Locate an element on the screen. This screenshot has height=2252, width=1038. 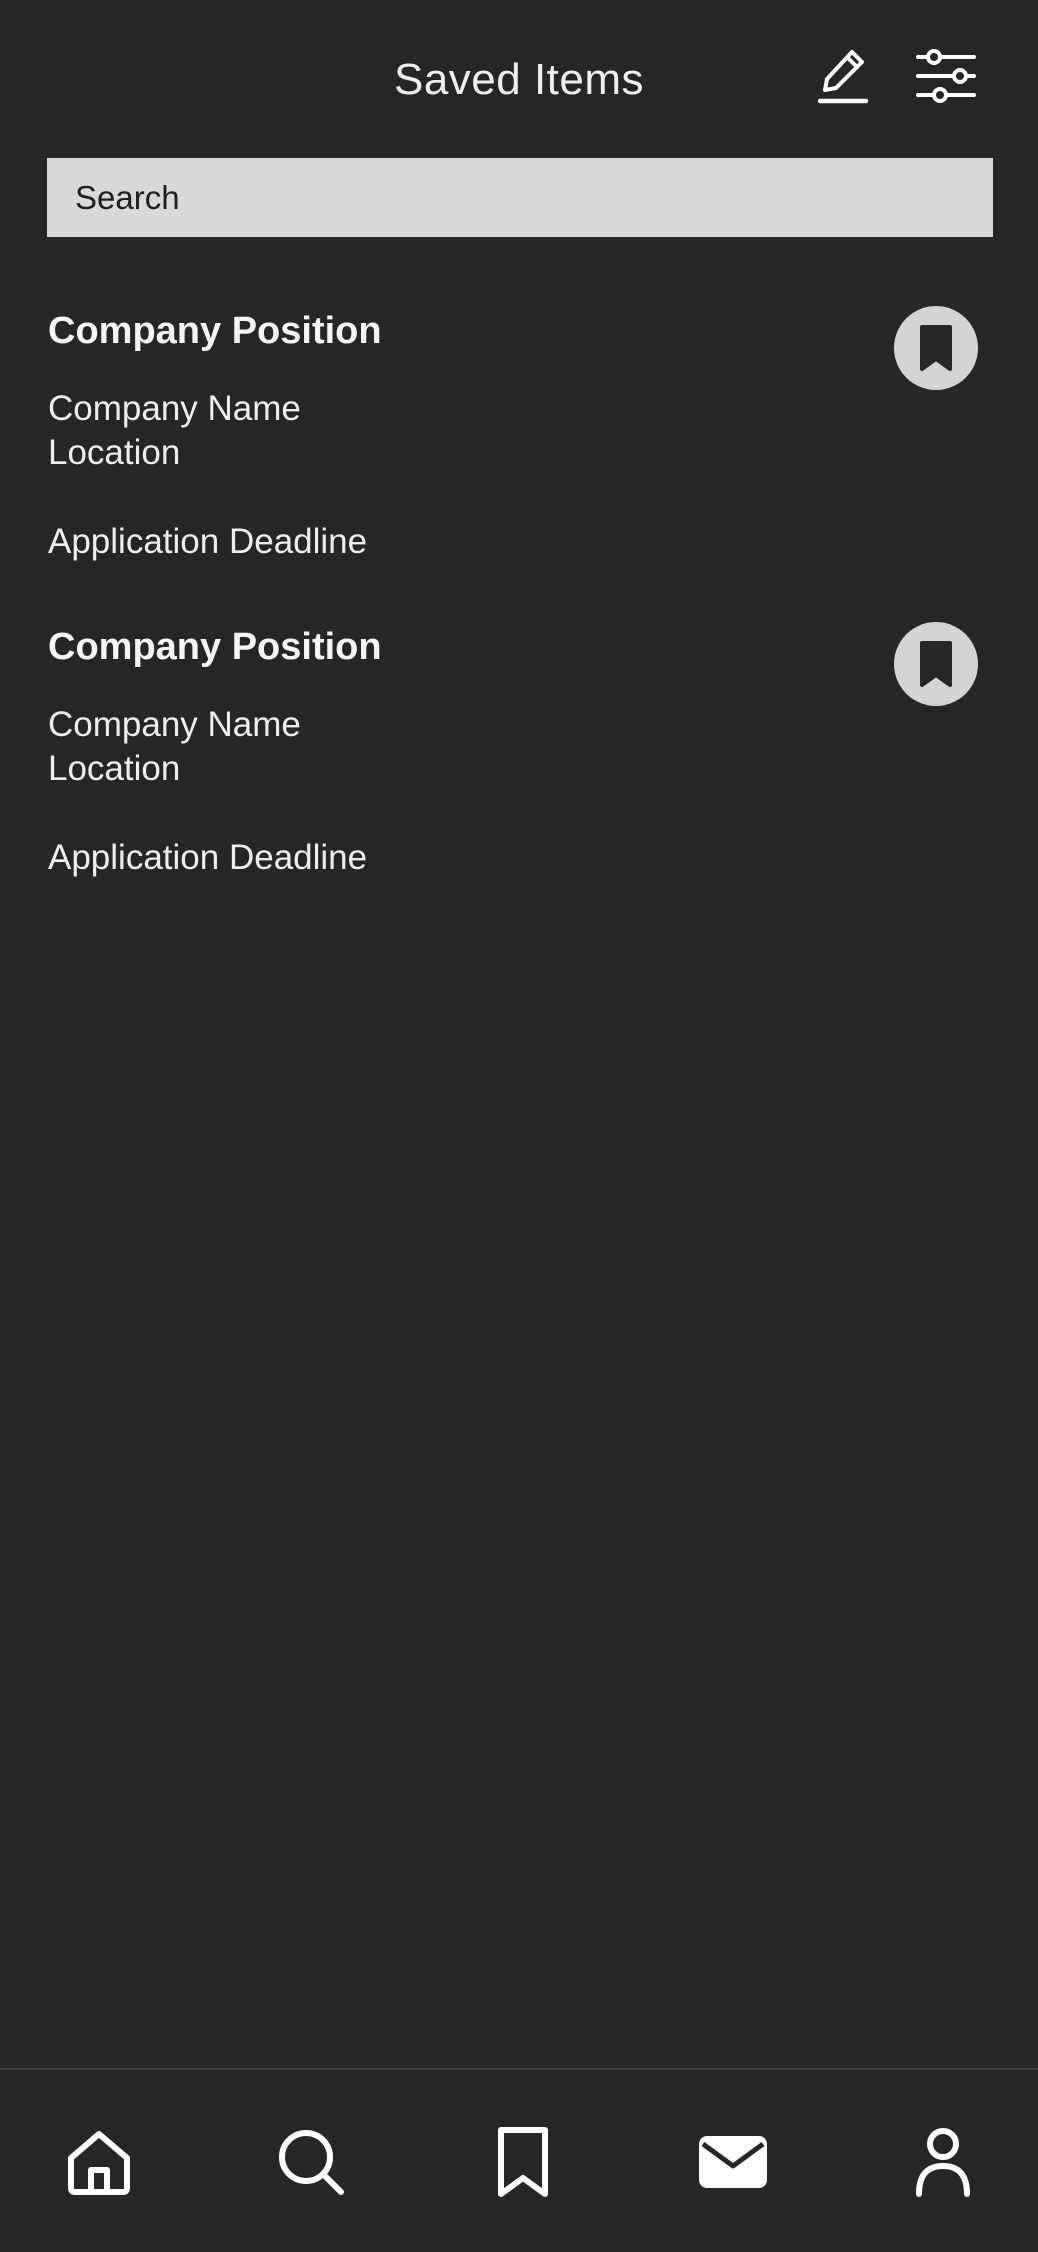
mail-icon is located at coordinates (733, 2162).